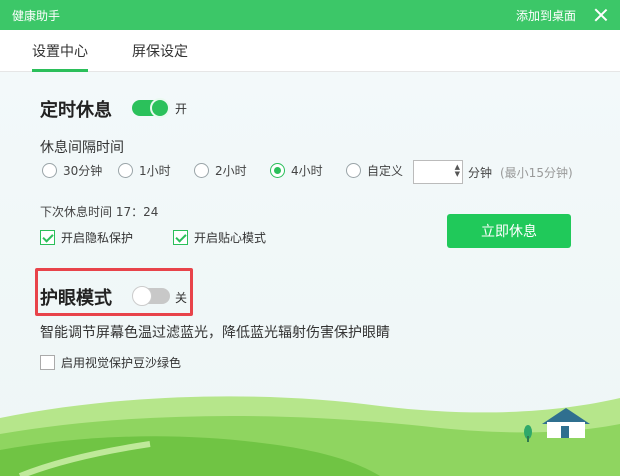 This screenshot has width=620, height=476. I want to click on interval-label: 休息间隔时间, so click(82, 148).